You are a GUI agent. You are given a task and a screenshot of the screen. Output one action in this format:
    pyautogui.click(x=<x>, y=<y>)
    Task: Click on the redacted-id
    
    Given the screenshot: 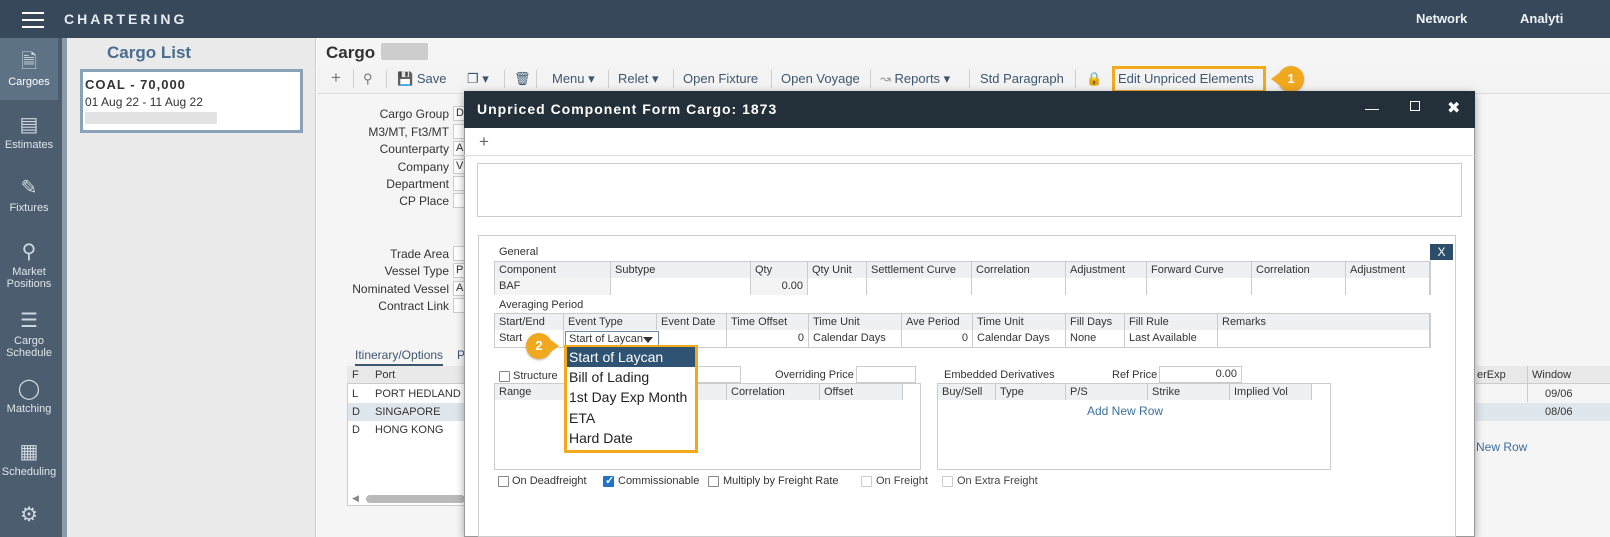 What is the action you would take?
    pyautogui.click(x=404, y=51)
    